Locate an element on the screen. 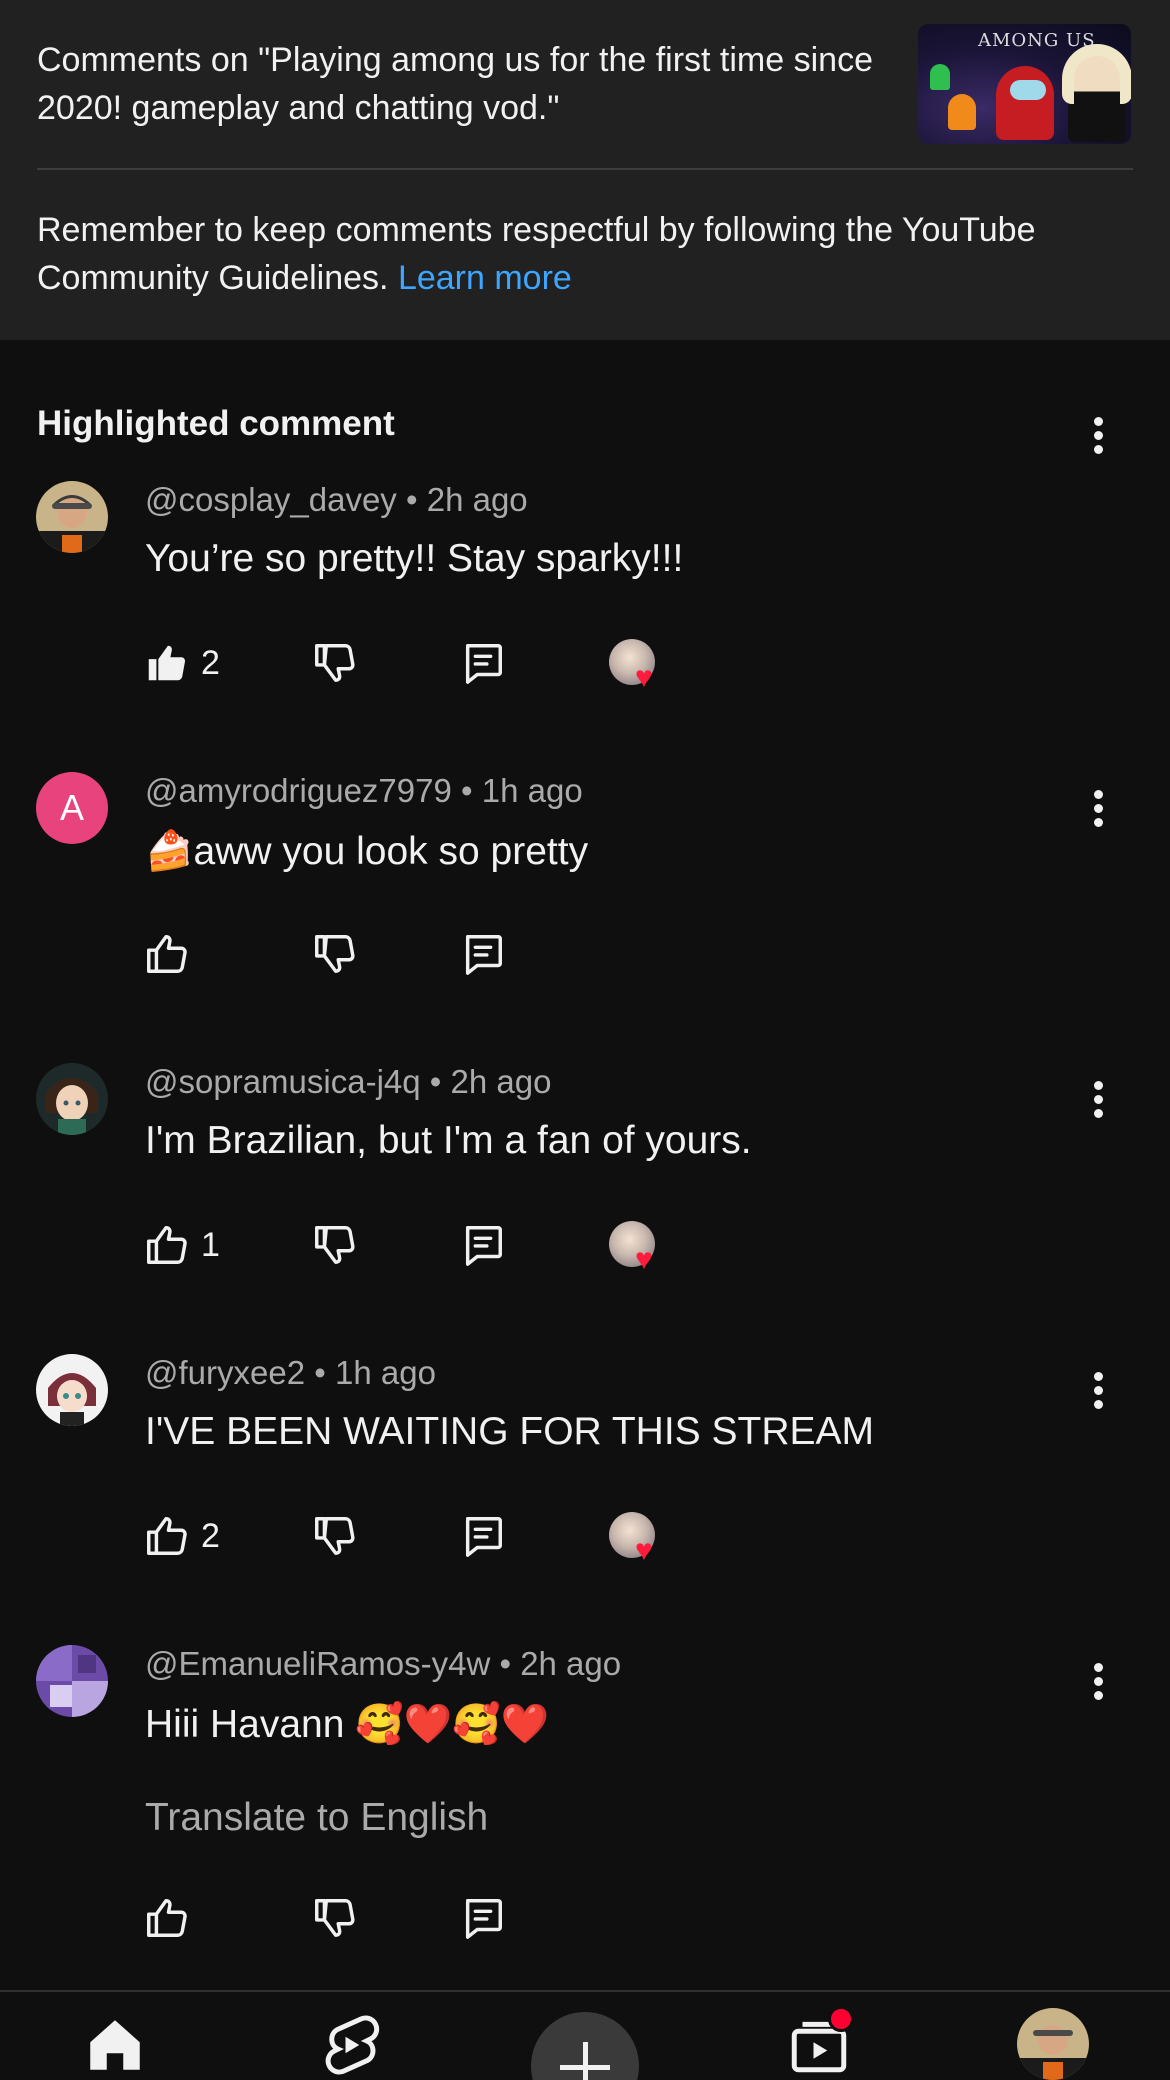  create-icon is located at coordinates (585, 2046).